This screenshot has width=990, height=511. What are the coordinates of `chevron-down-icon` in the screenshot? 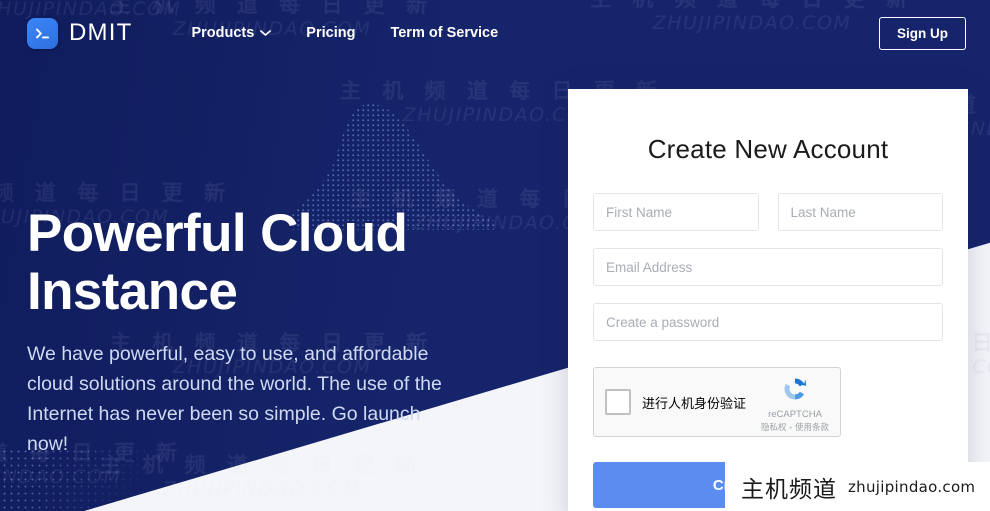 It's located at (266, 33).